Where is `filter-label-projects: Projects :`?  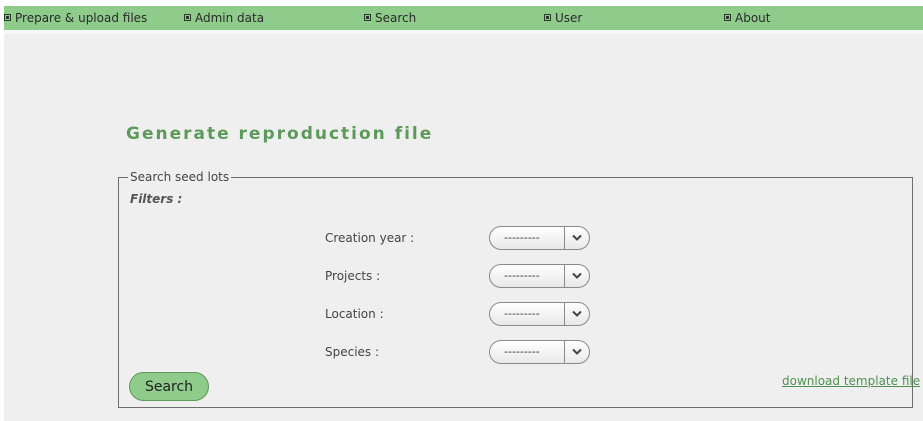 filter-label-projects: Projects : is located at coordinates (353, 276).